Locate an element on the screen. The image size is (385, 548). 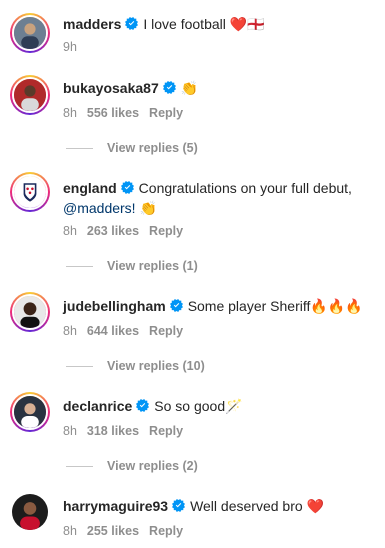
comment-line: harrymaguire93 Well deserved bro ❤️ is located at coordinates (220, 506).